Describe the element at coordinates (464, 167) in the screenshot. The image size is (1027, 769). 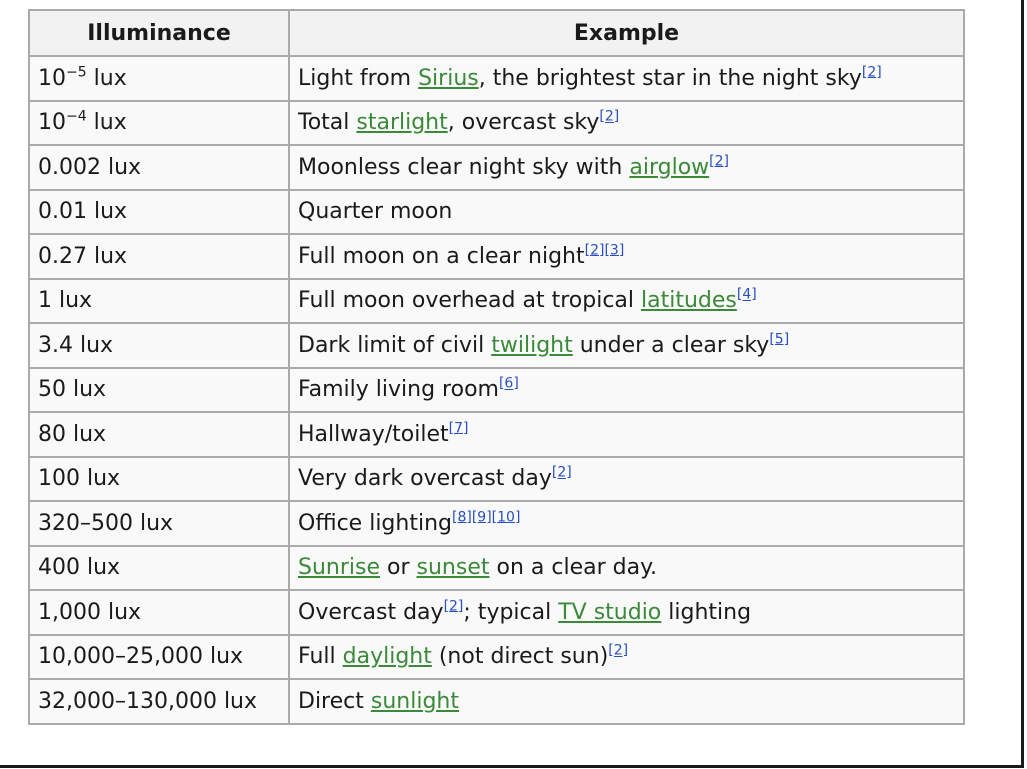
I see `cell-text: Moonless clear night sky with` at that location.